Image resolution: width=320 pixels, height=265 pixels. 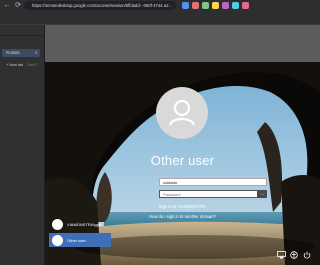 I want to click on back-icon: ←, so click(x=7, y=6).